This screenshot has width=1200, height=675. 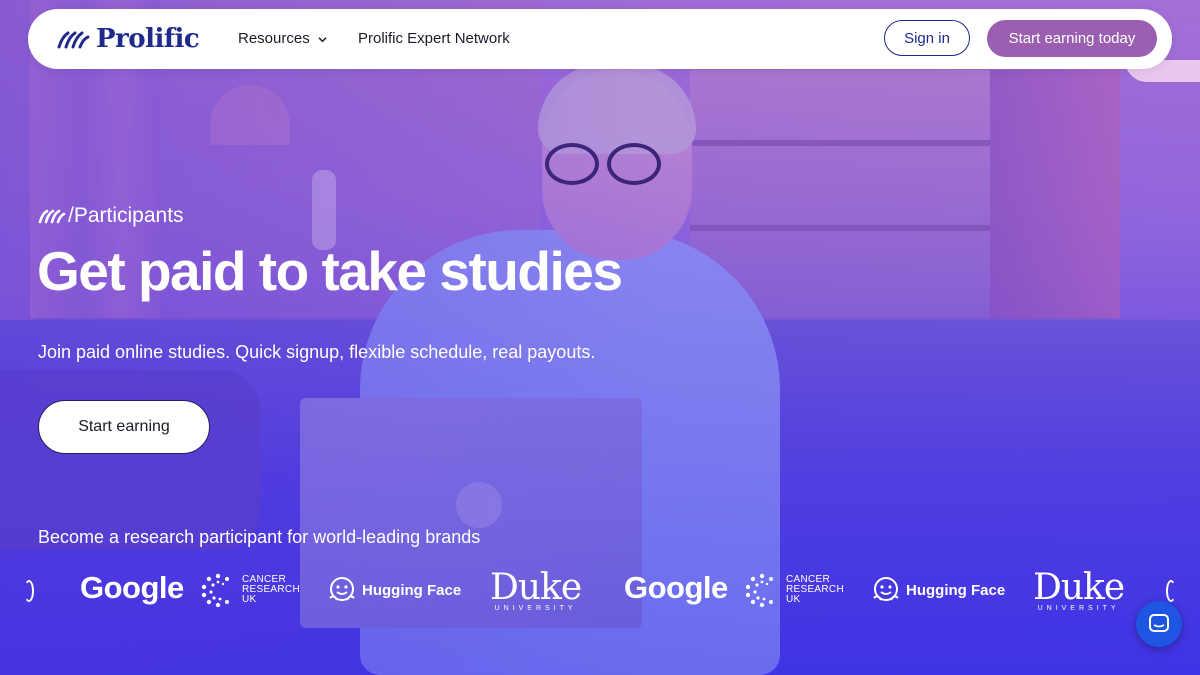 I want to click on chevron-down-icon, so click(x=322, y=39).